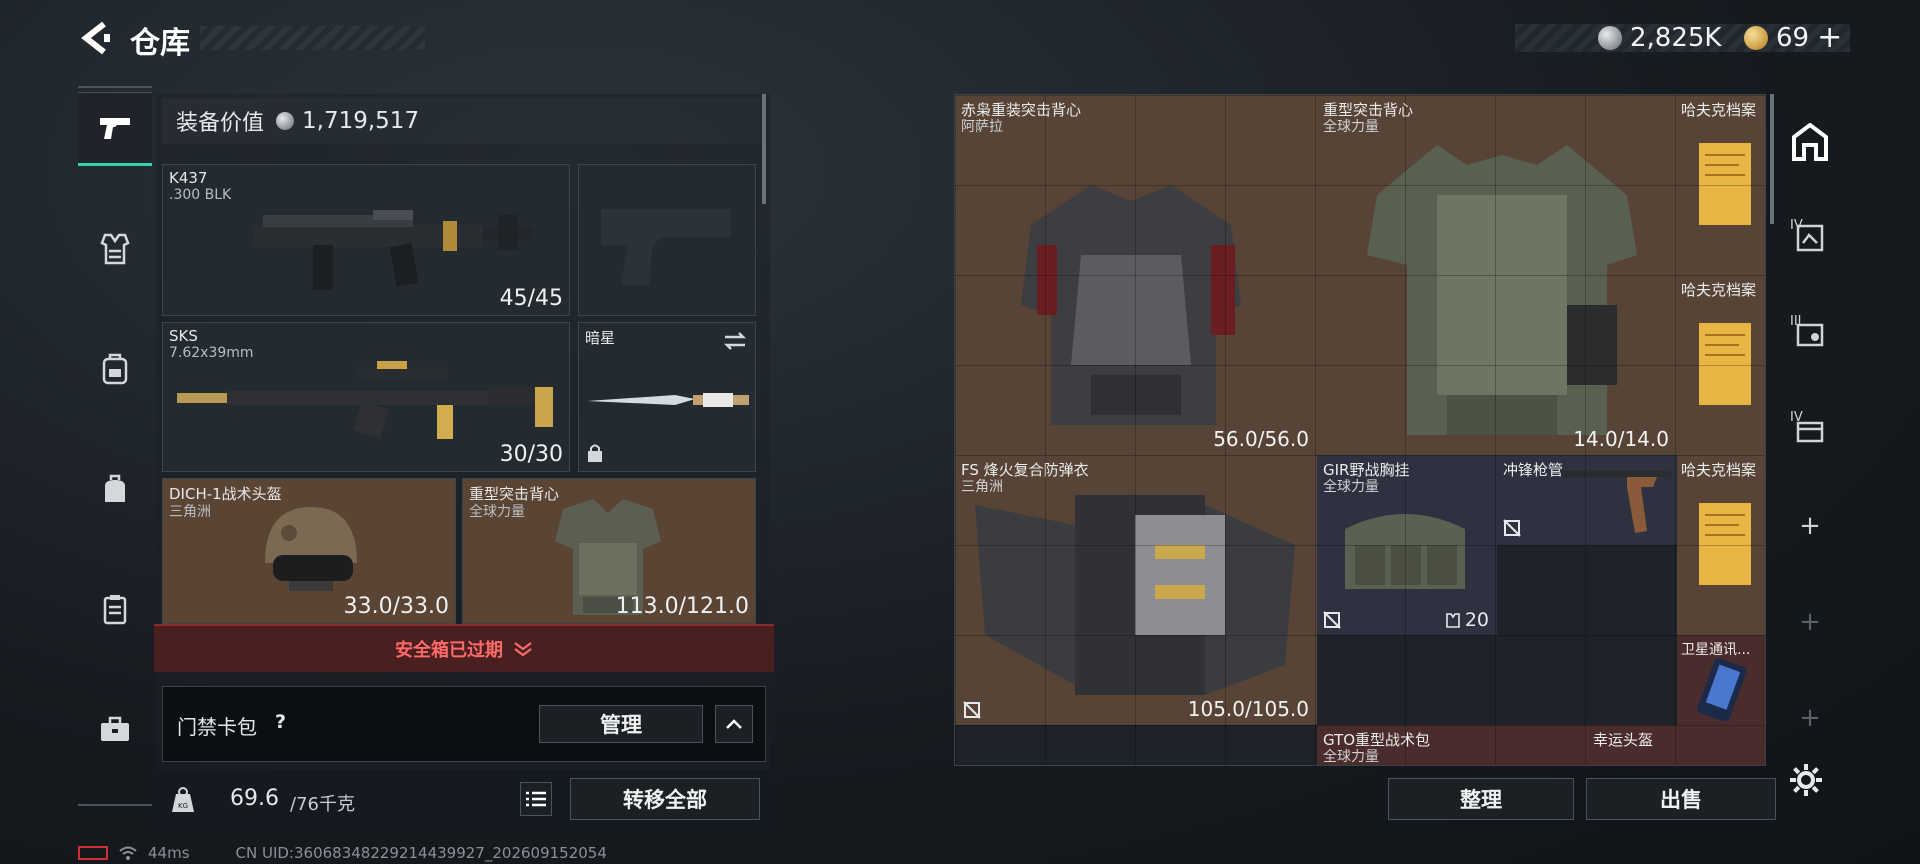 The width and height of the screenshot is (1920, 864). Describe the element at coordinates (217, 727) in the screenshot. I see `card-pack-label: 门禁卡包` at that location.